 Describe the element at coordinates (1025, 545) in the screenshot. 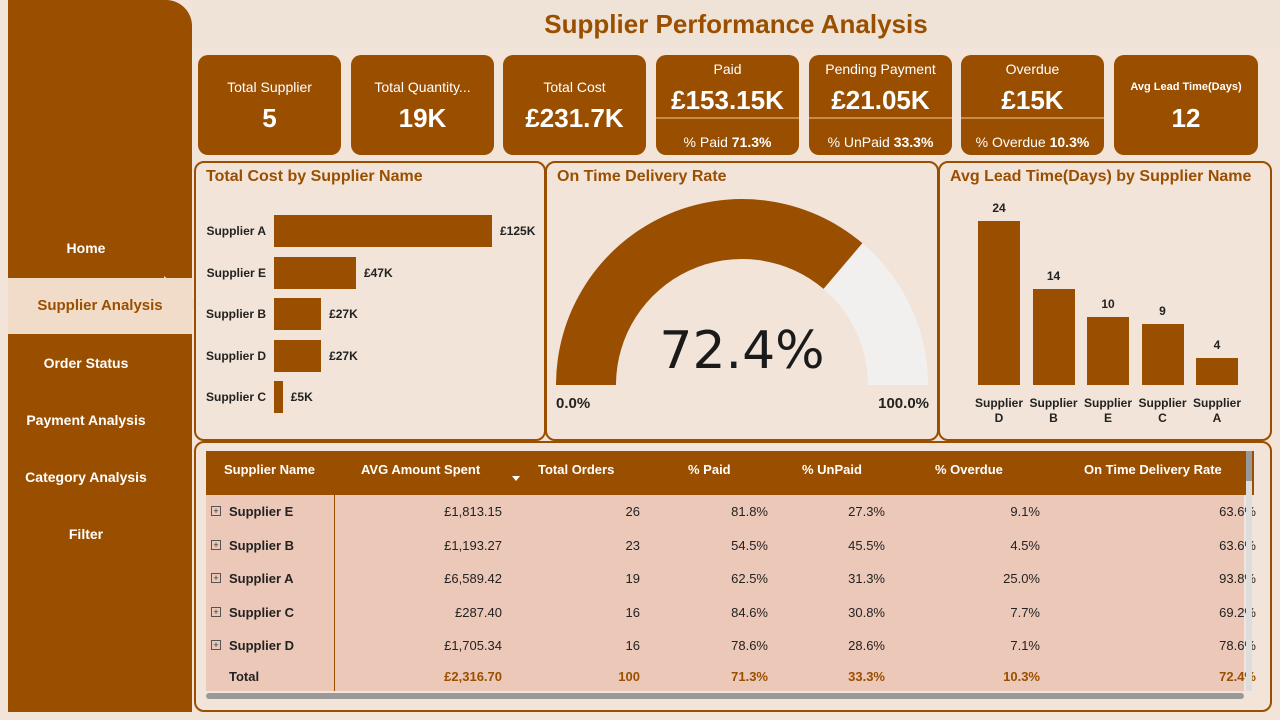

I see `cell-overdue: 4.5%` at that location.